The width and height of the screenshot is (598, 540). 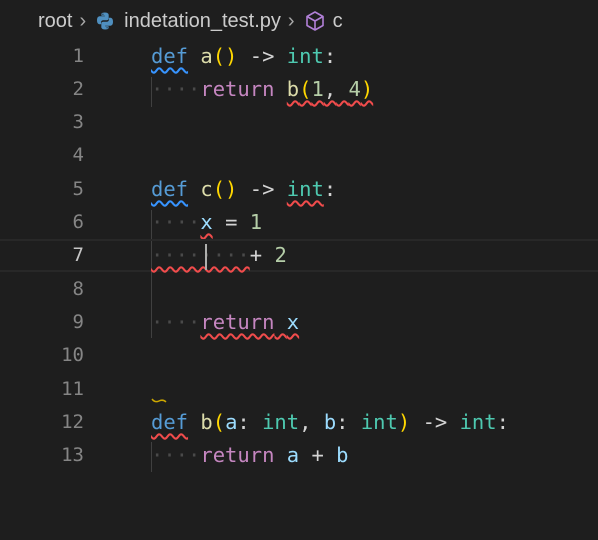 What do you see at coordinates (299, 289) in the screenshot?
I see `code-line: 8` at bounding box center [299, 289].